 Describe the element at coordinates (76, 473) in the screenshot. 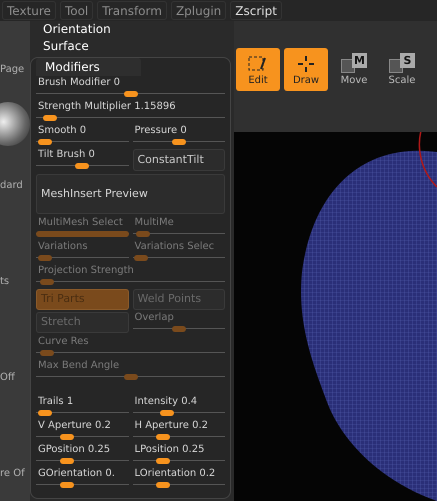

I see `slider-label: GOrientation 0.` at that location.